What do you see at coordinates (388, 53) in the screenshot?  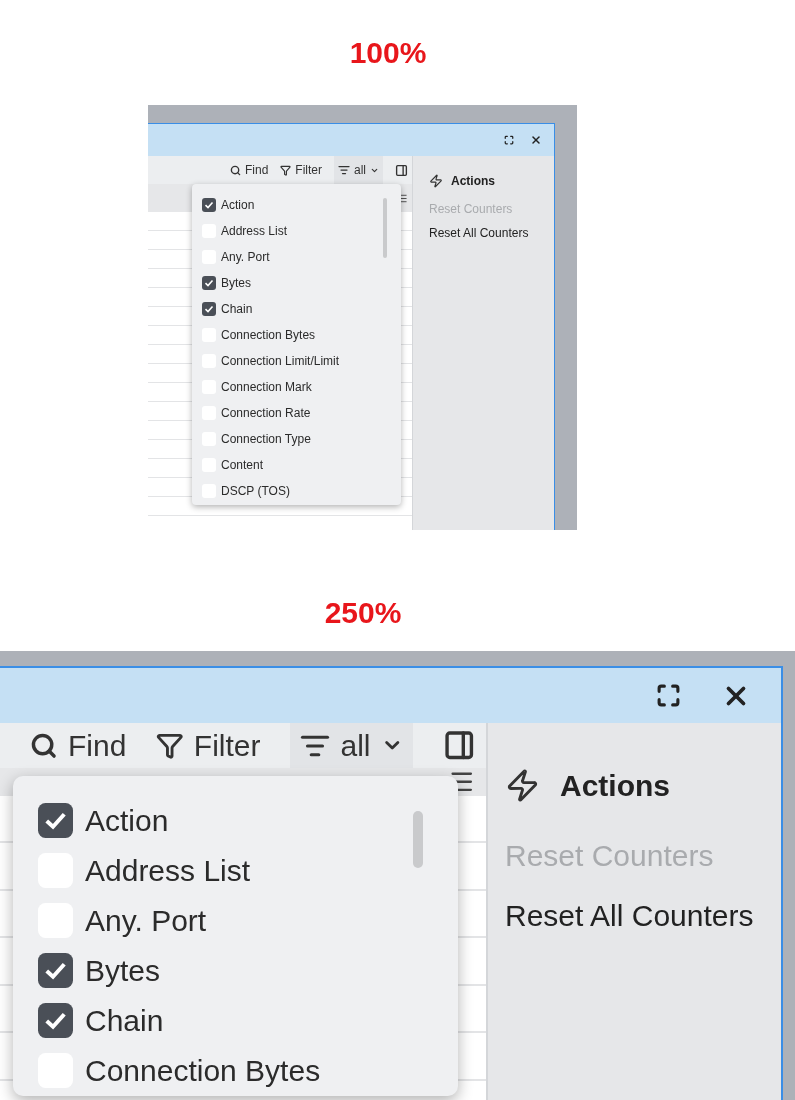 I see `zoom-heading: 100%` at bounding box center [388, 53].